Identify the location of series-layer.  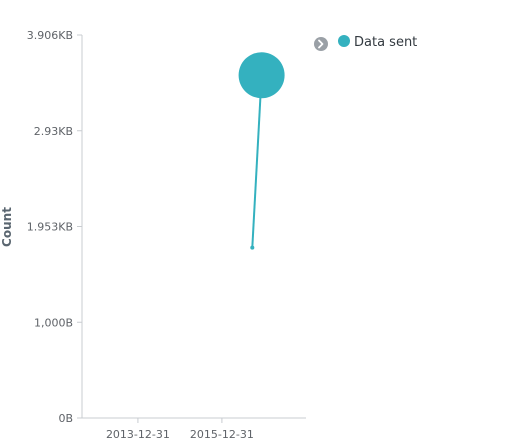
(261, 151).